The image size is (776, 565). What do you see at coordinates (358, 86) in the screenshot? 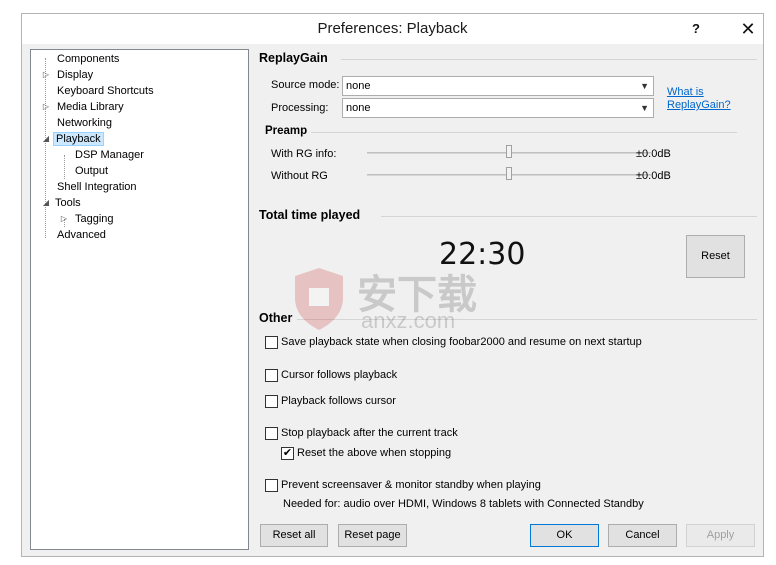
I see `source-mode-value: none` at bounding box center [358, 86].